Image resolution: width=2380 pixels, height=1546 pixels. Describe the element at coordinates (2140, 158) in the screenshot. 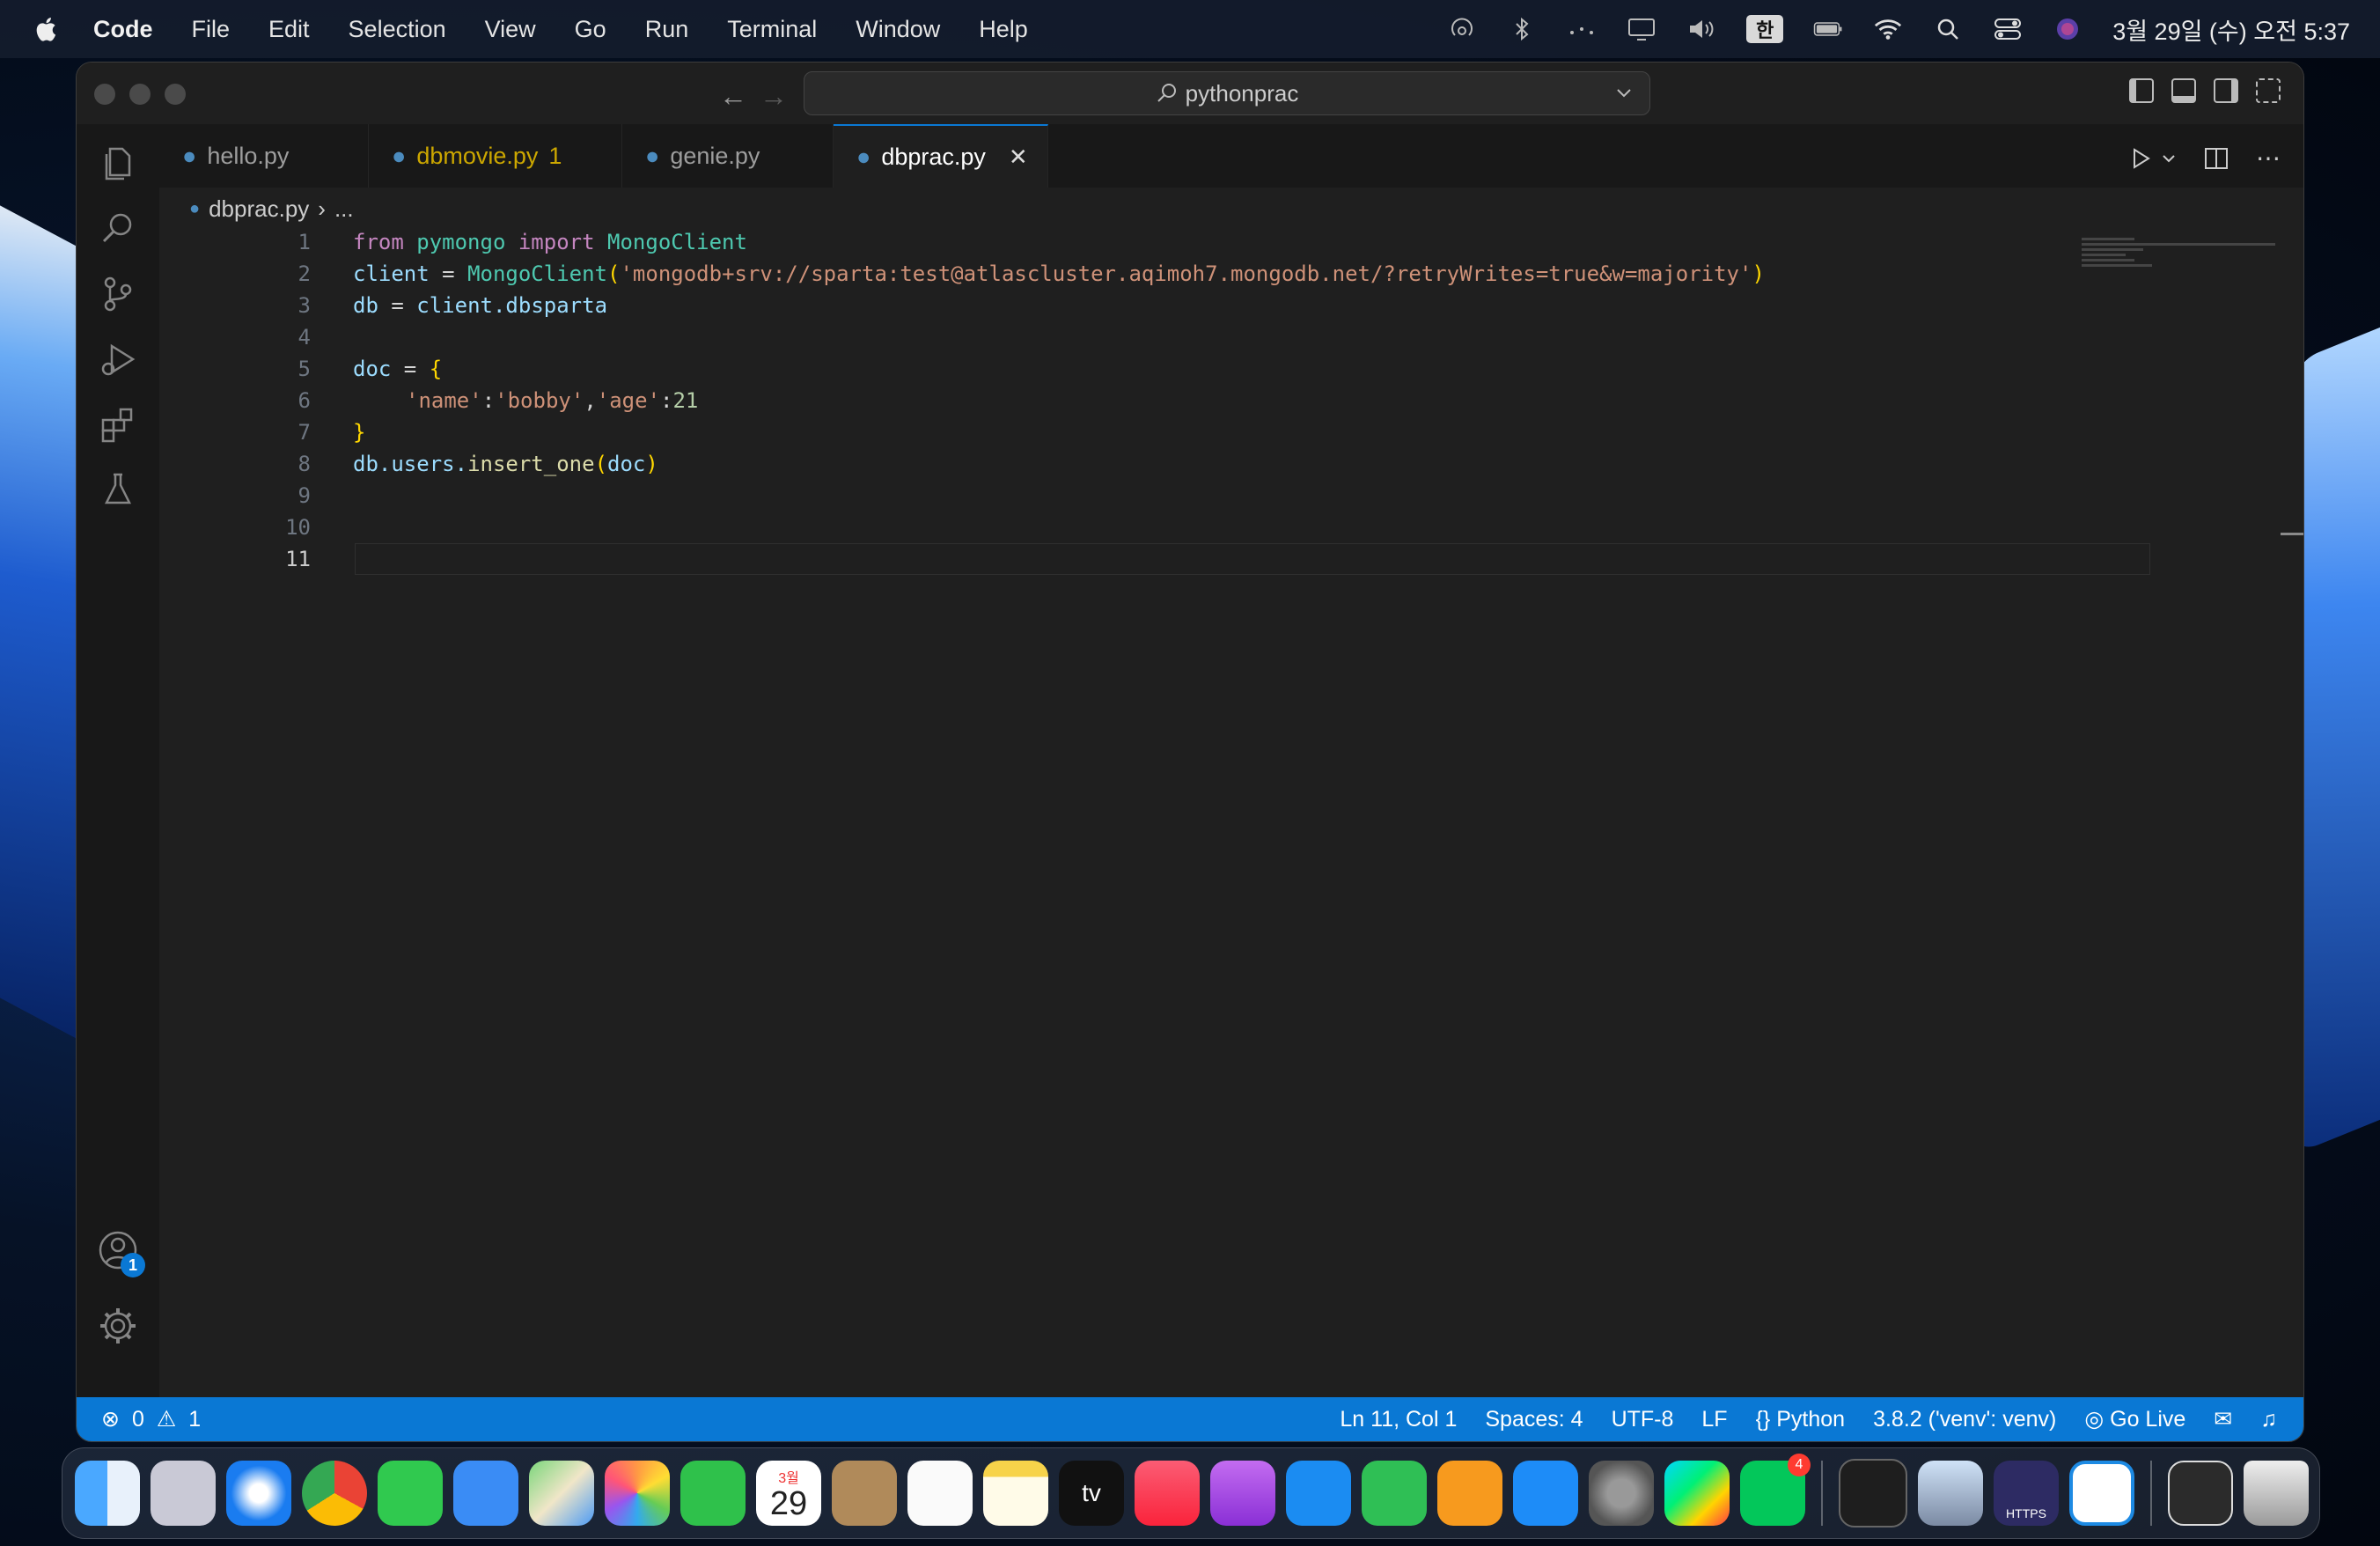

I see `run-python-file-icon` at that location.